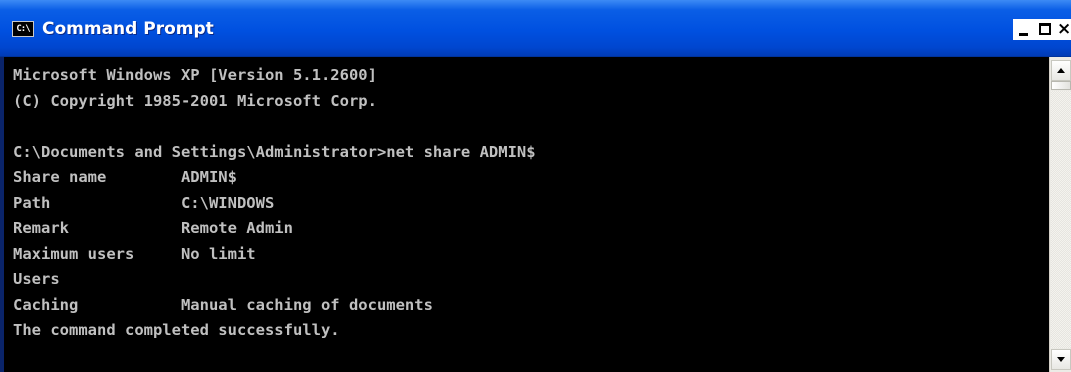 The height and width of the screenshot is (372, 1071). I want to click on close-icon: ×, so click(1064, 29).